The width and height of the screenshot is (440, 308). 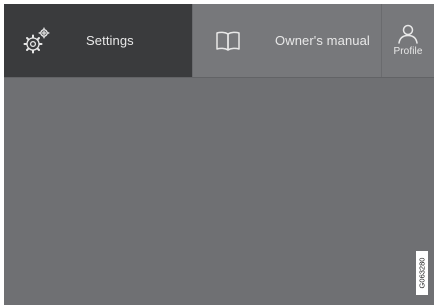 I want to click on profile-label: Profile, so click(x=408, y=51).